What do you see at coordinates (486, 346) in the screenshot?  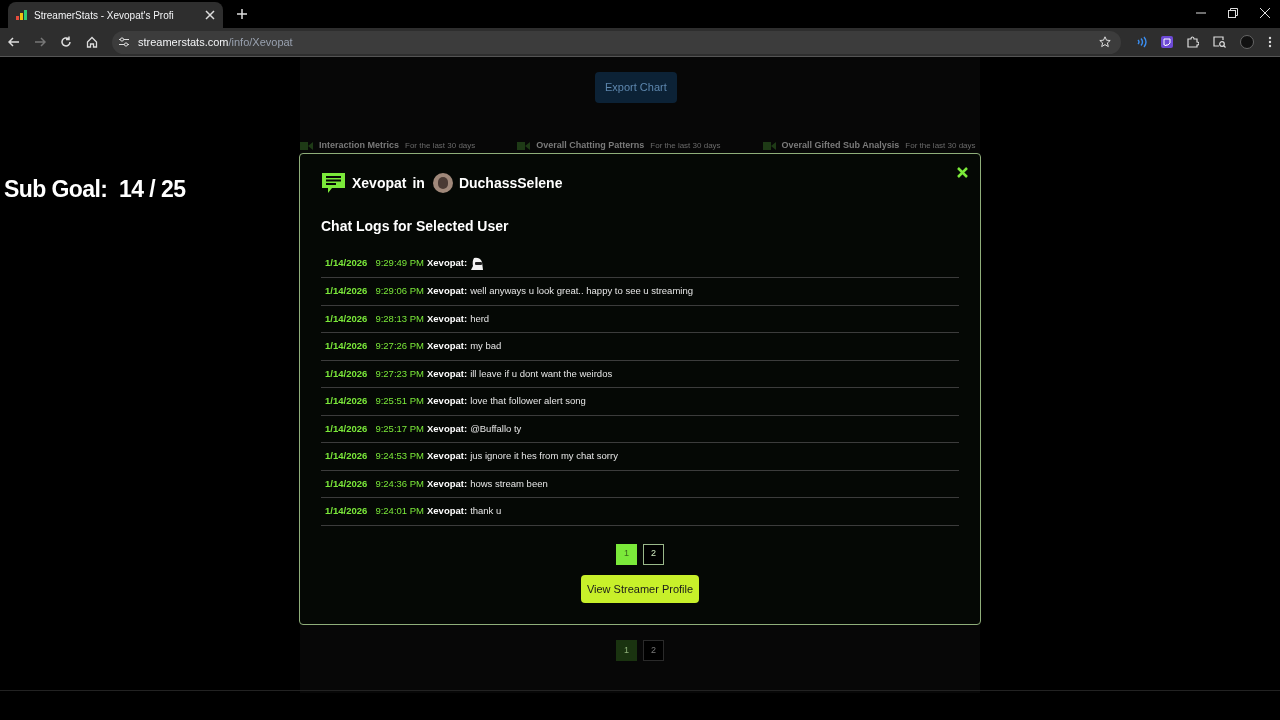 I see `message-text: my bad` at bounding box center [486, 346].